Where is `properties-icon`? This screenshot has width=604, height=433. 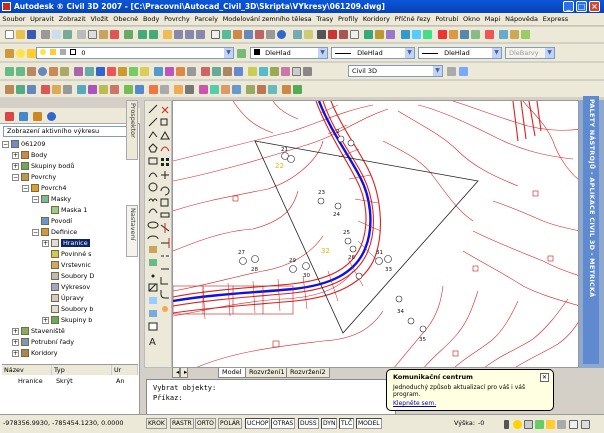
properties-icon is located at coordinates (215, 34).